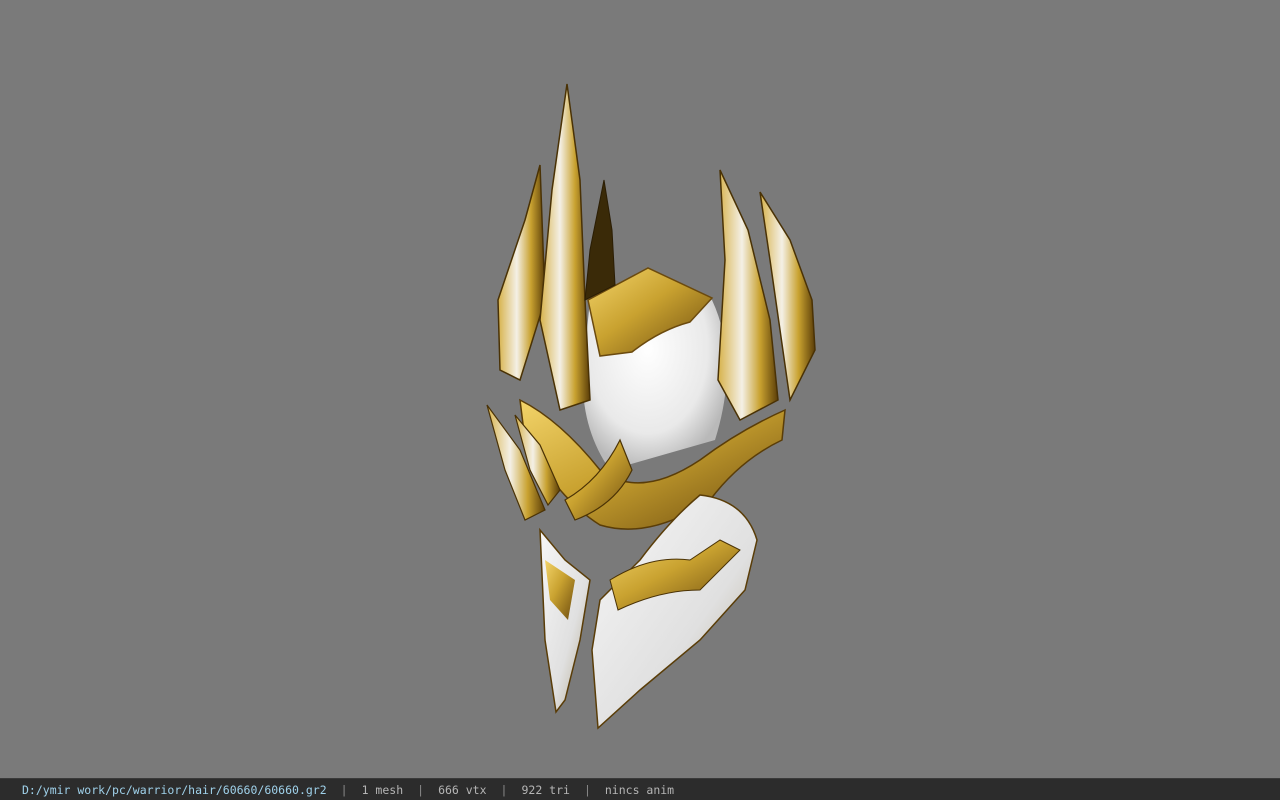 This screenshot has height=800, width=1280. I want to click on vertex-count: 666 vtx, so click(462, 789).